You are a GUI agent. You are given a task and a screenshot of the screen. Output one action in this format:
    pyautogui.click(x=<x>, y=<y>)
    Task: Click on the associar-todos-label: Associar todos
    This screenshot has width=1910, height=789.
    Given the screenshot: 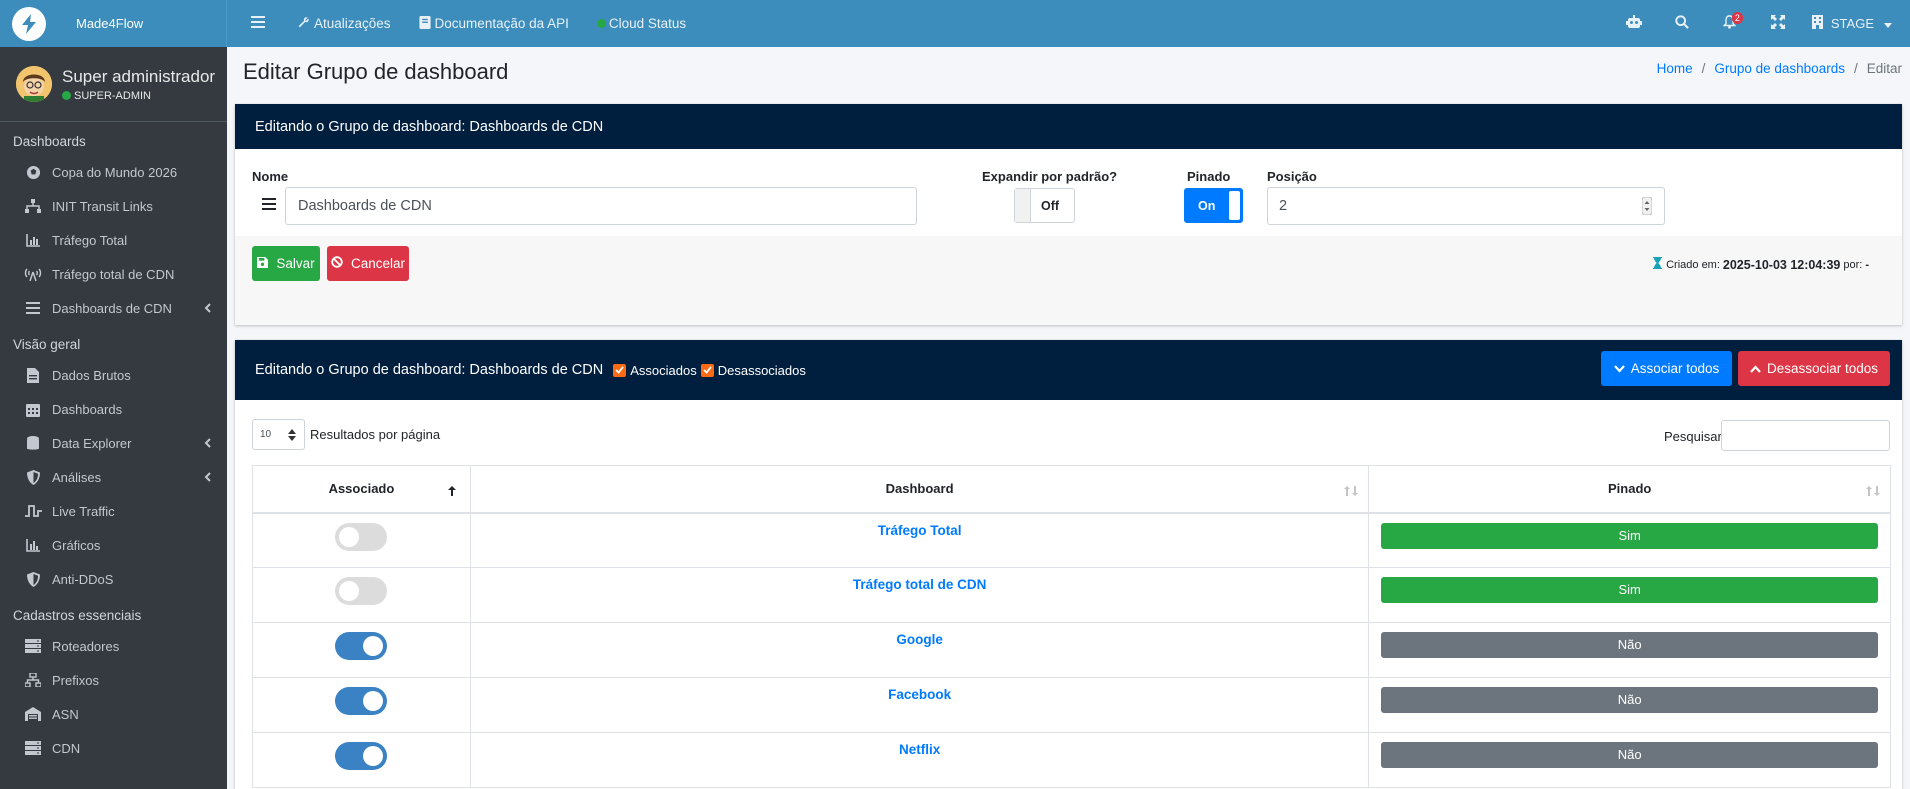 What is the action you would take?
    pyautogui.click(x=1675, y=368)
    